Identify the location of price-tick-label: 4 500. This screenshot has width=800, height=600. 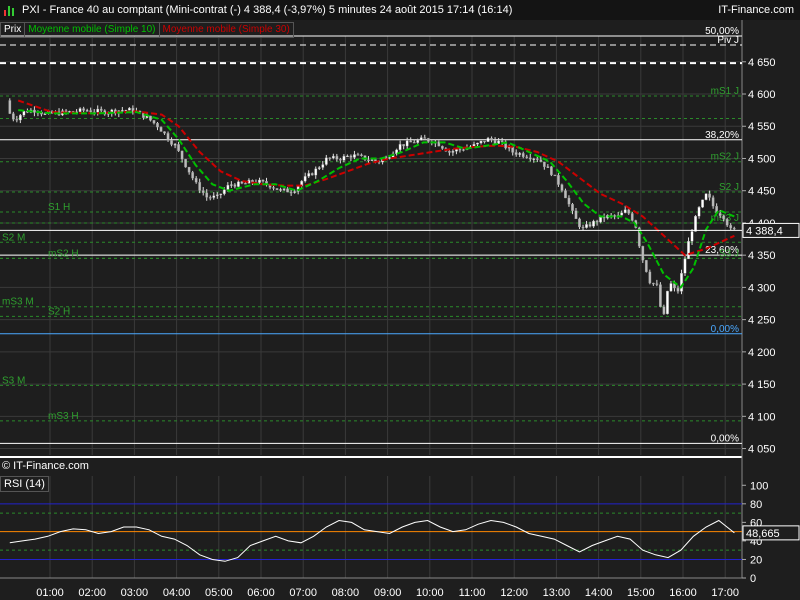
(762, 159).